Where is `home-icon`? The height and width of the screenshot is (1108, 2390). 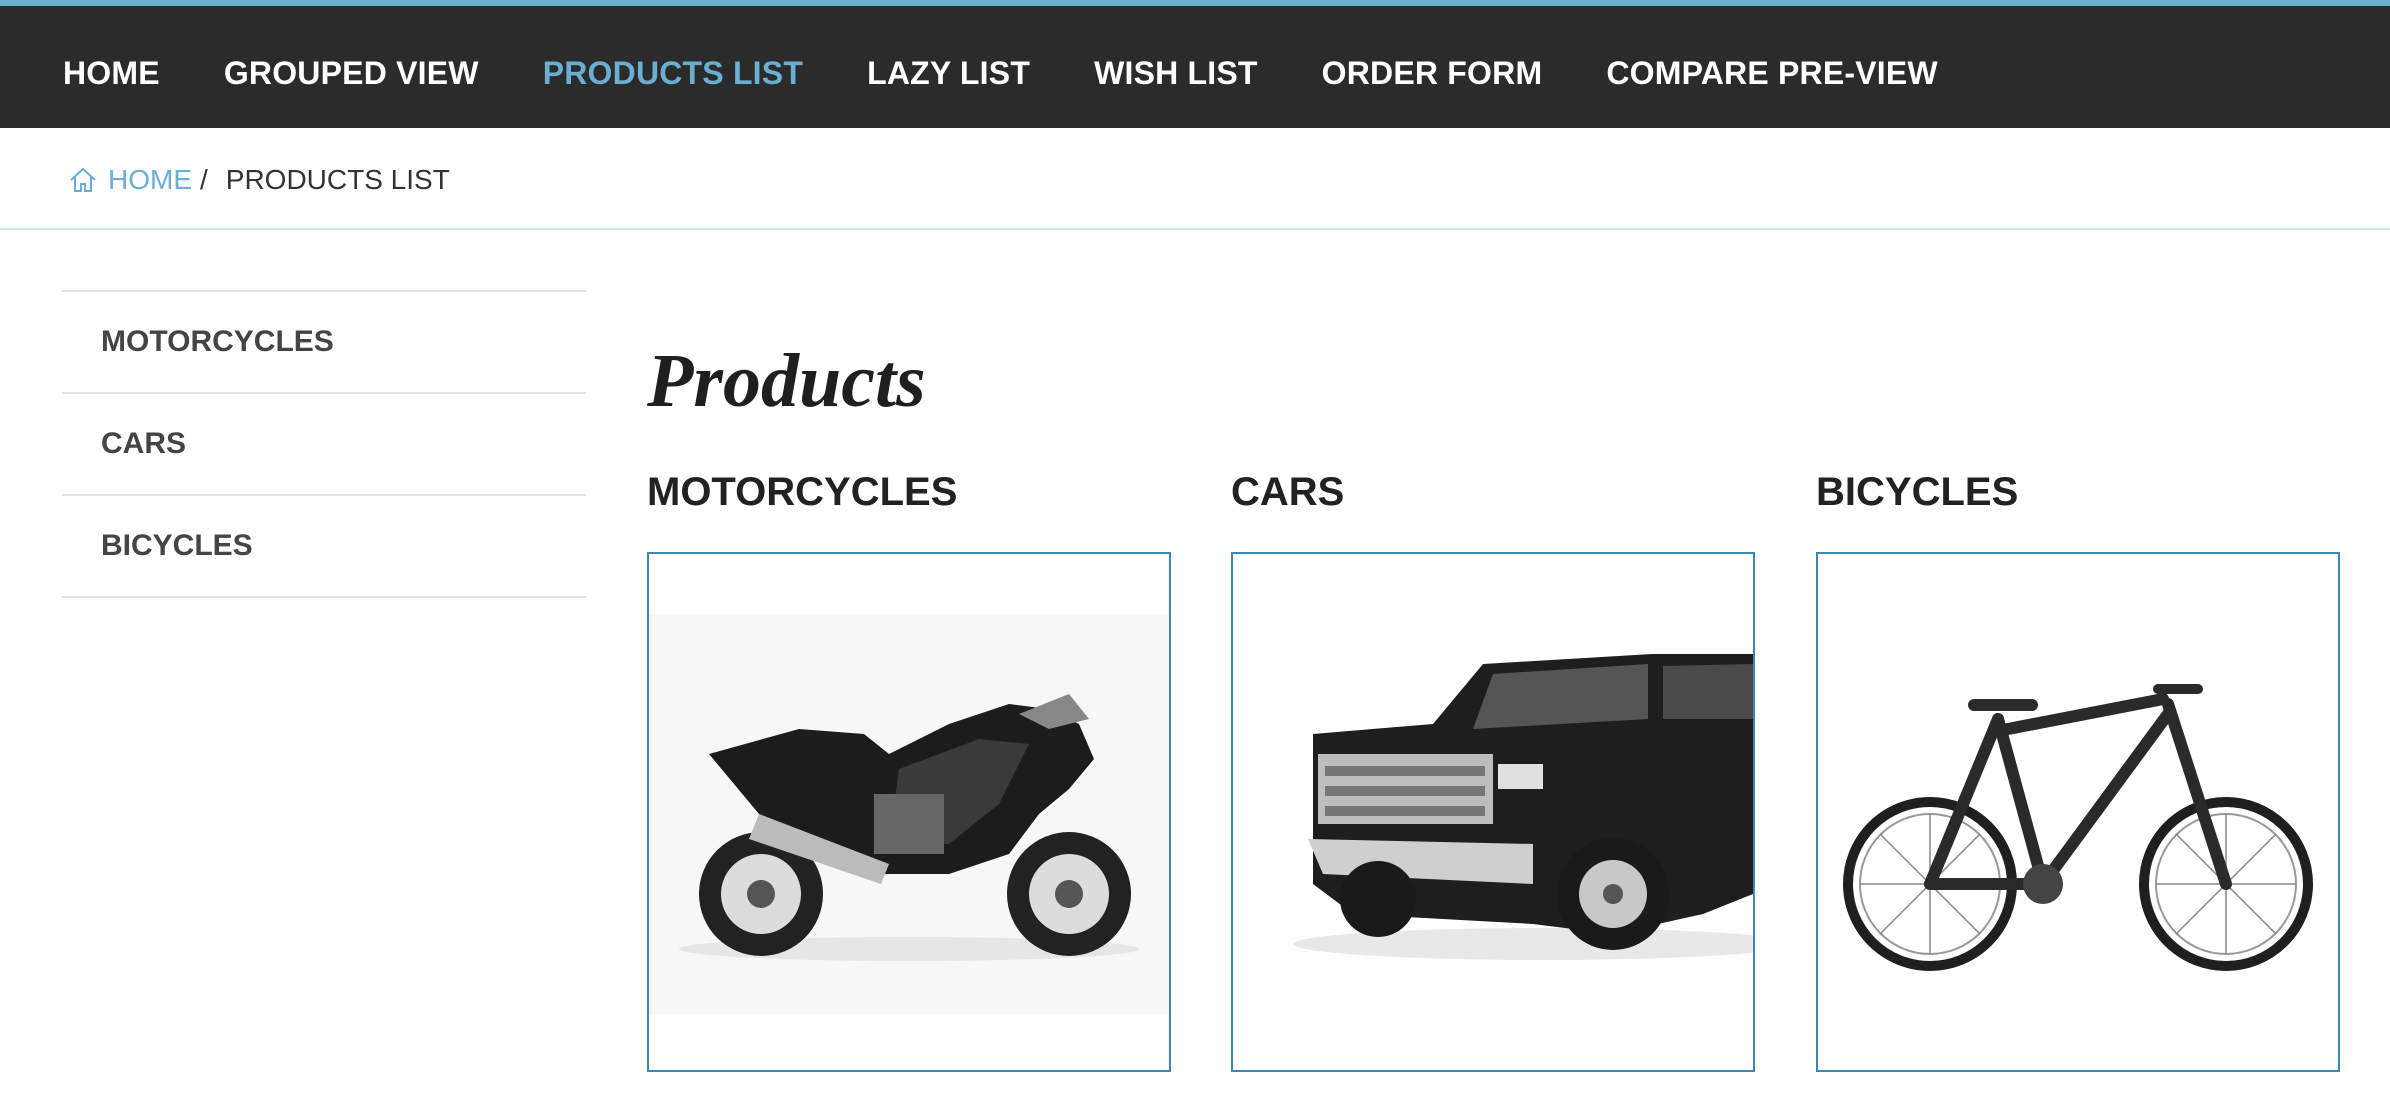
home-icon is located at coordinates (83, 180).